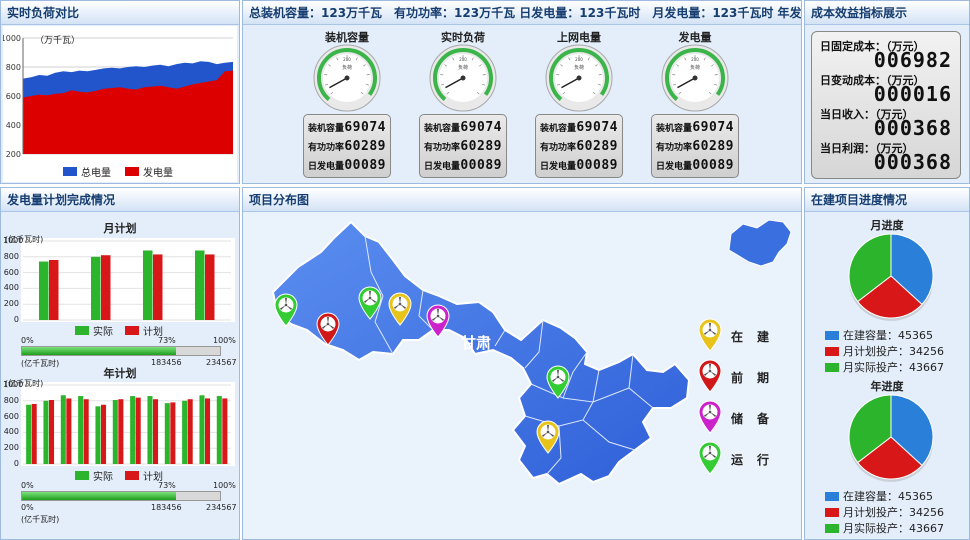 This screenshot has height=540, width=970. What do you see at coordinates (103, 477) in the screenshot?
I see `legend-label: 实际` at bounding box center [103, 477].